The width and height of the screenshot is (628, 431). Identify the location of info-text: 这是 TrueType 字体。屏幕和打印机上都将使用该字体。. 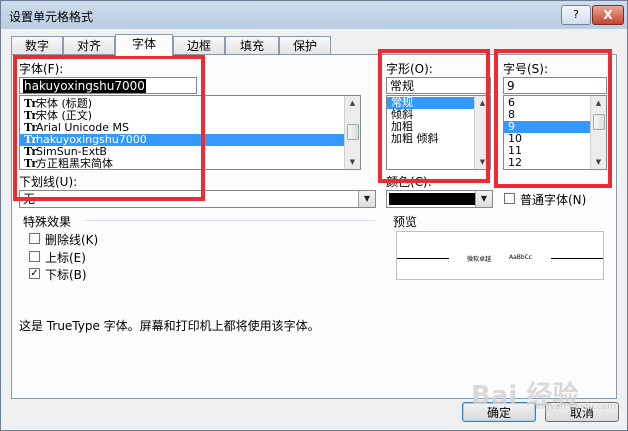
(169, 326).